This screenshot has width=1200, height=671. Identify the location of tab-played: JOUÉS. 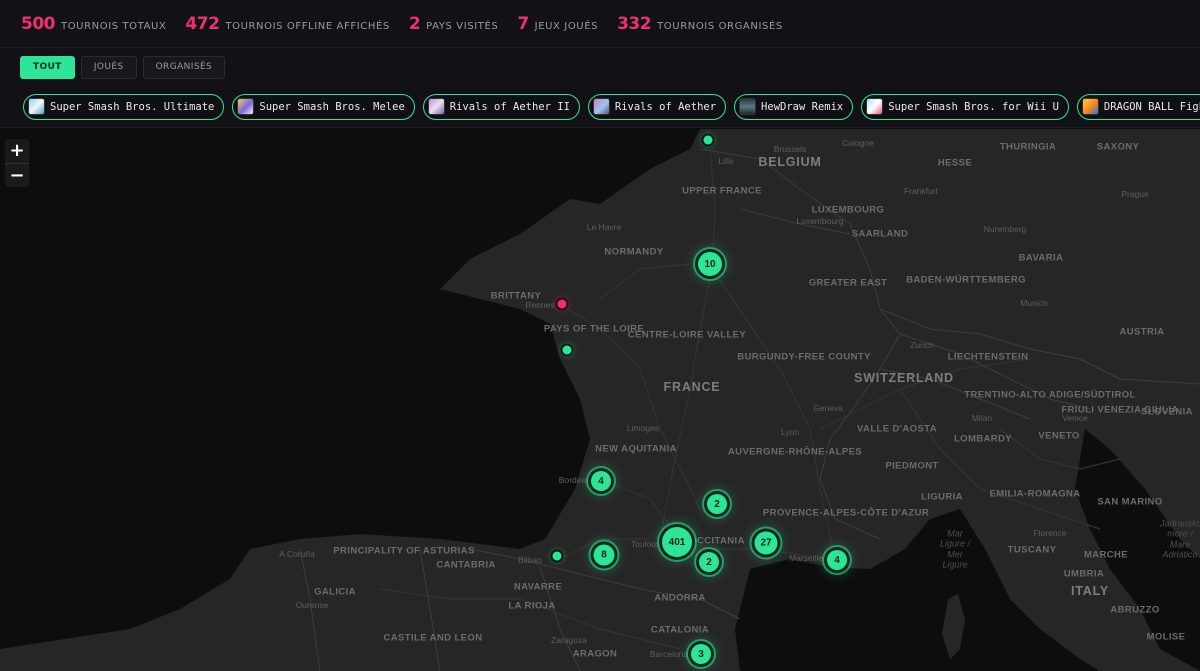
(108, 67).